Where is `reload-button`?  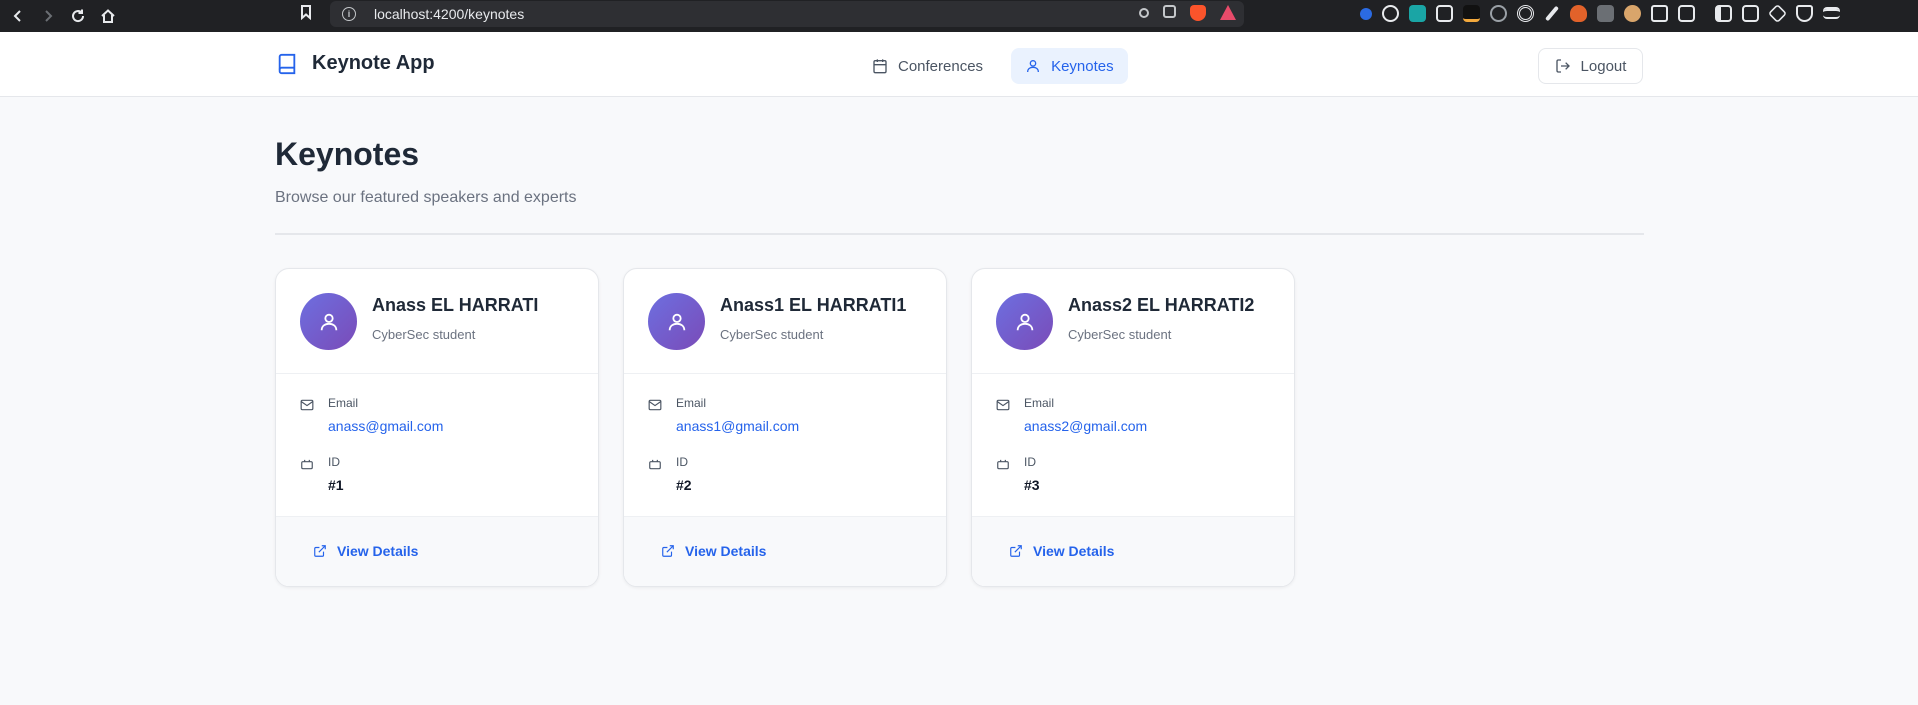 reload-button is located at coordinates (78, 16).